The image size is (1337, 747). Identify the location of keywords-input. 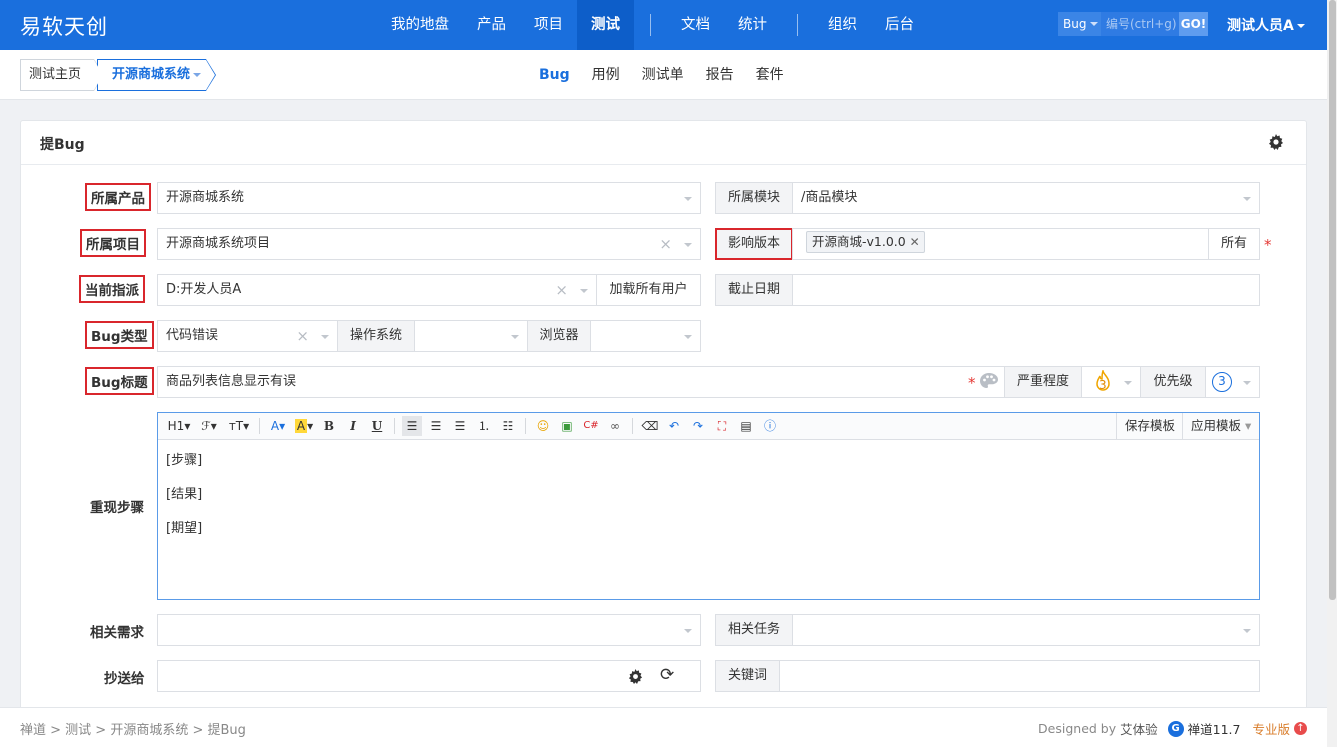
(1019, 676).